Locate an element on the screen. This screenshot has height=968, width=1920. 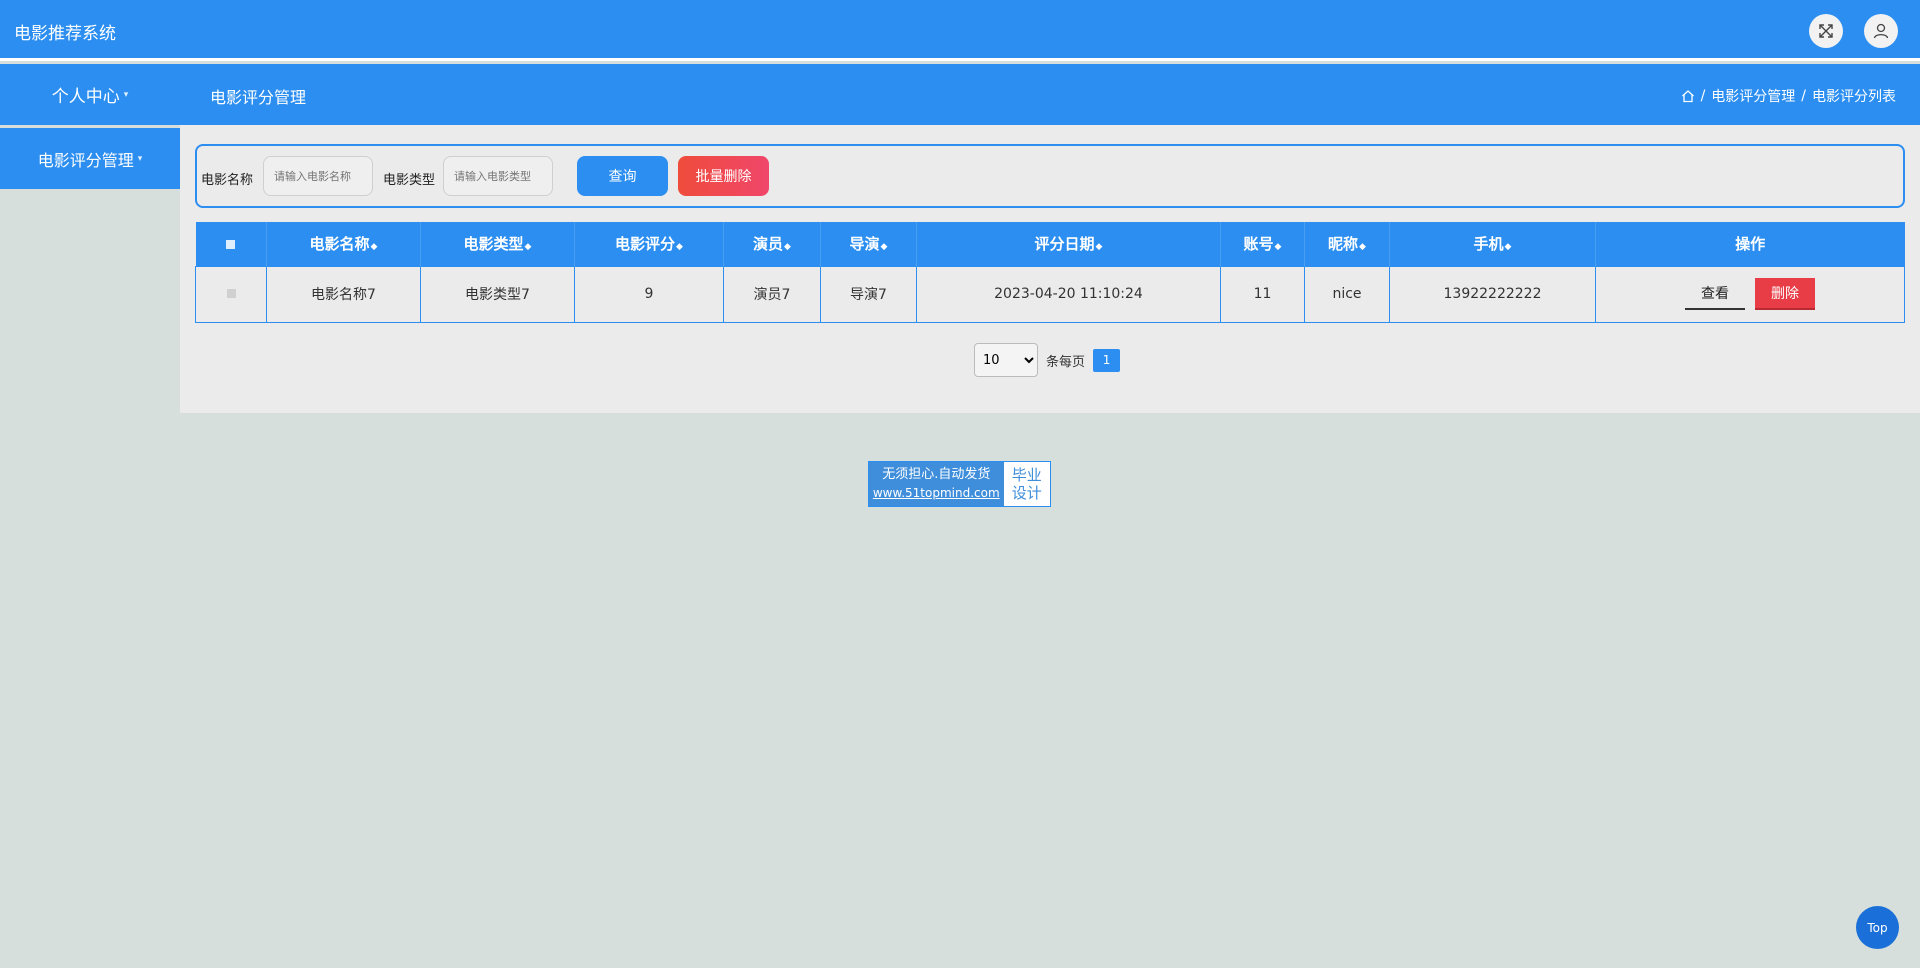
cell-actions: 查看 删除 is located at coordinates (1750, 294).